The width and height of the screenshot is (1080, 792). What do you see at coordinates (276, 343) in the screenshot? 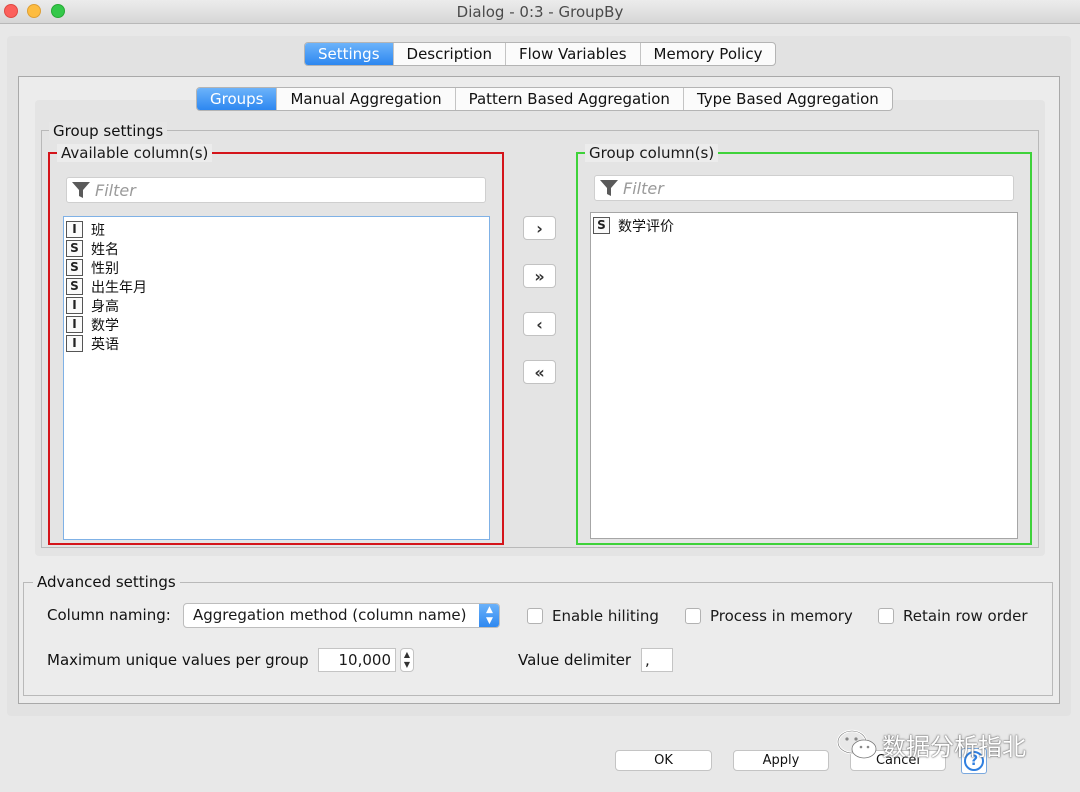
I see `list-item: I 英语` at bounding box center [276, 343].